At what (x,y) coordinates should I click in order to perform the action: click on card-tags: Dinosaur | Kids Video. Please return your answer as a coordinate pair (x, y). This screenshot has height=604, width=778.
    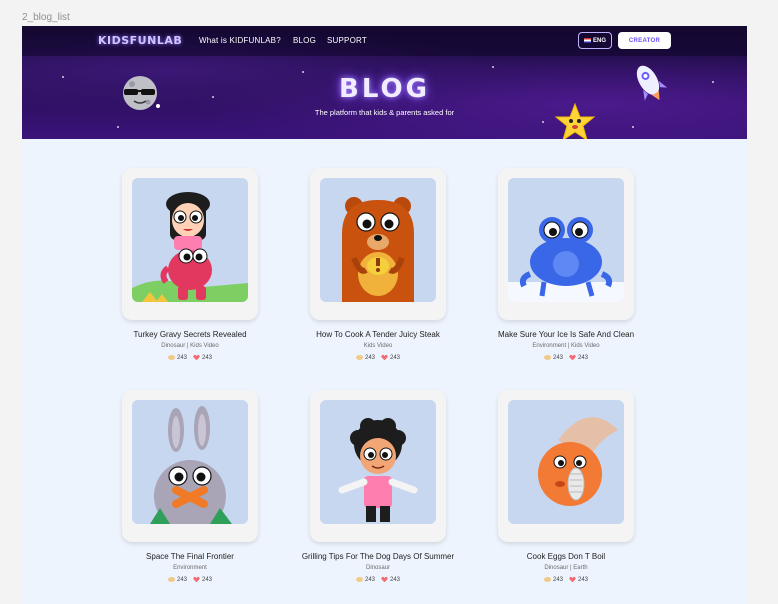
    Looking at the image, I should click on (190, 346).